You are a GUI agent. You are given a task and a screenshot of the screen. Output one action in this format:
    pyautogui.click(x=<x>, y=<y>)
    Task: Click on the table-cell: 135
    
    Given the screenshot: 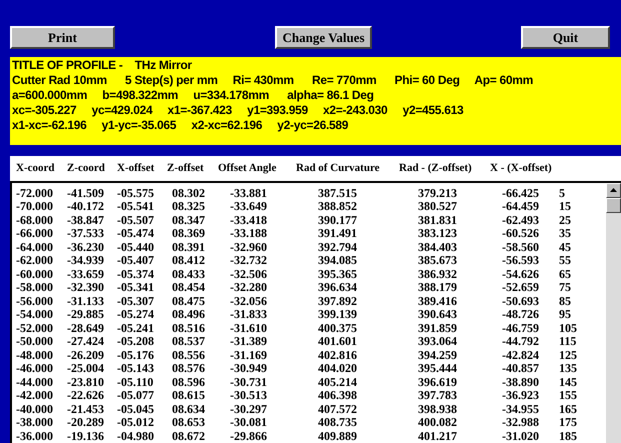 What is the action you would take?
    pyautogui.click(x=568, y=369)
    